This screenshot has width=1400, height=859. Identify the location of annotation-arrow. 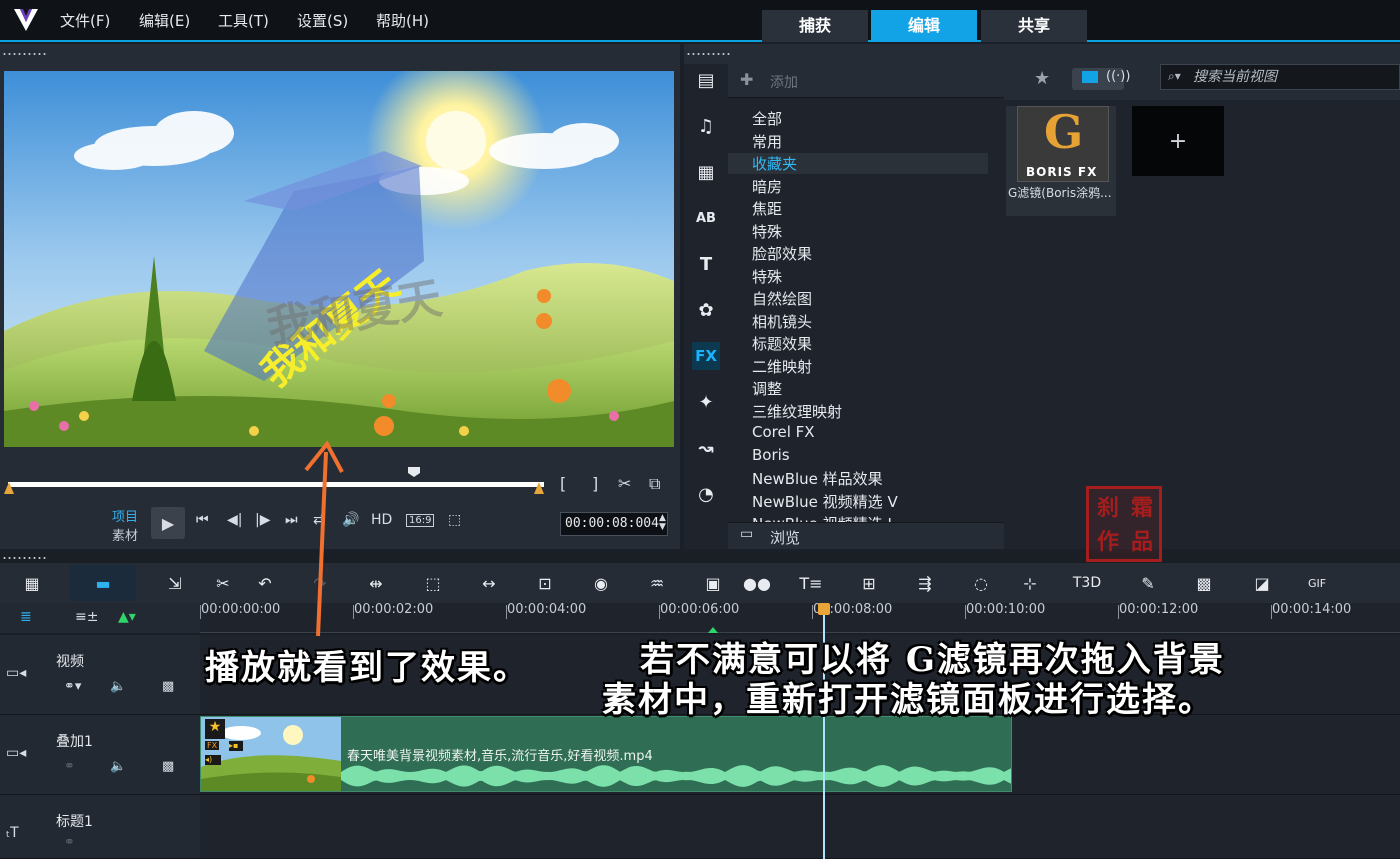
(324, 538).